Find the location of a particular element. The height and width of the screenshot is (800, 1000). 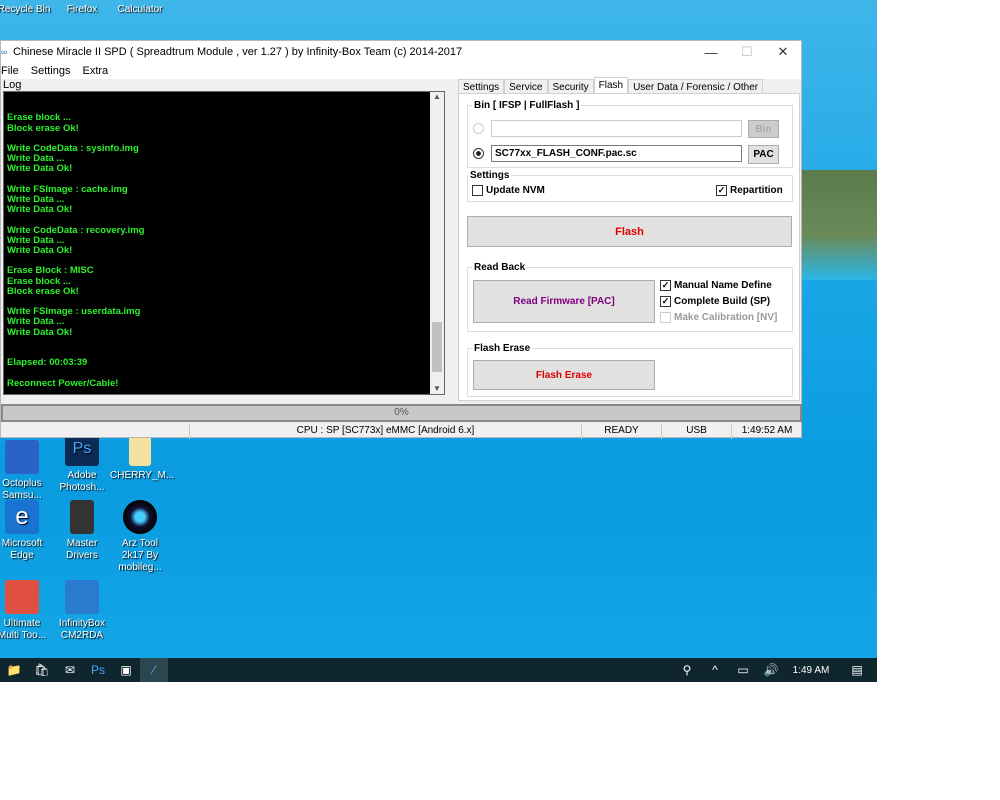

log-line: Write FSImage : cache.img is located at coordinates (67, 189).